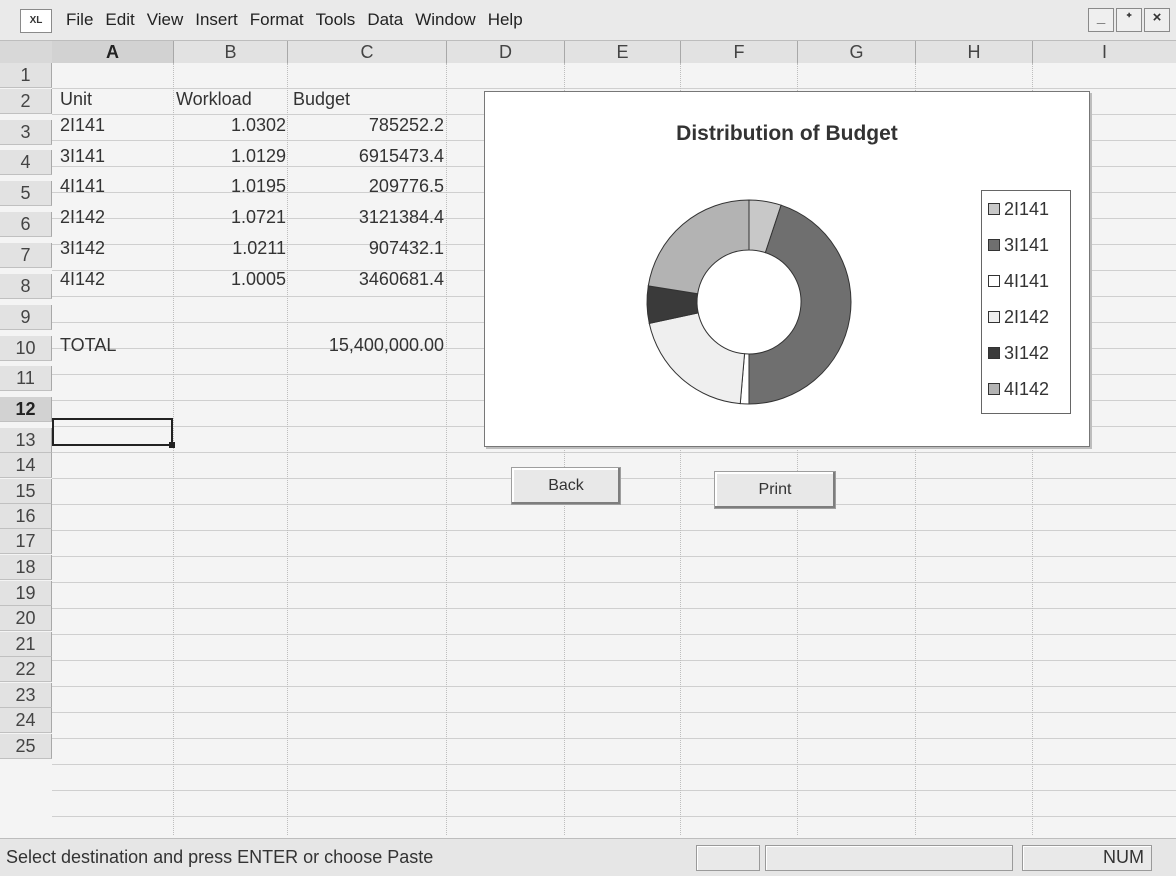  Describe the element at coordinates (367, 248) in the screenshot. I see `cell-budget: 907432.1` at that location.